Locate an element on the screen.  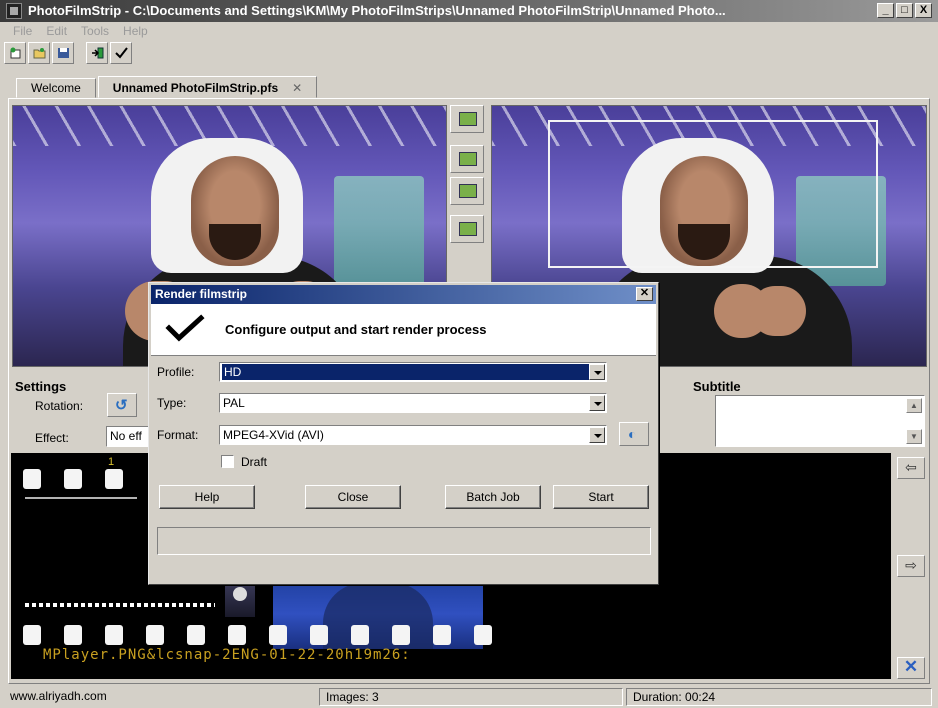
new-project-icon is located at coordinates (15, 53).